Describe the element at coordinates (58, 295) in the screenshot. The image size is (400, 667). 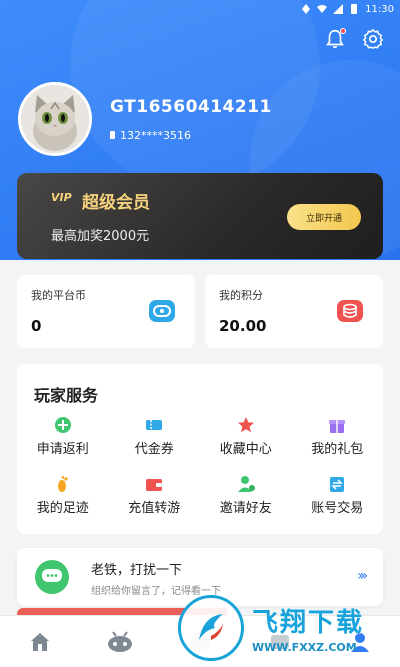
I see `platform-coin-label: 我的平台币` at that location.